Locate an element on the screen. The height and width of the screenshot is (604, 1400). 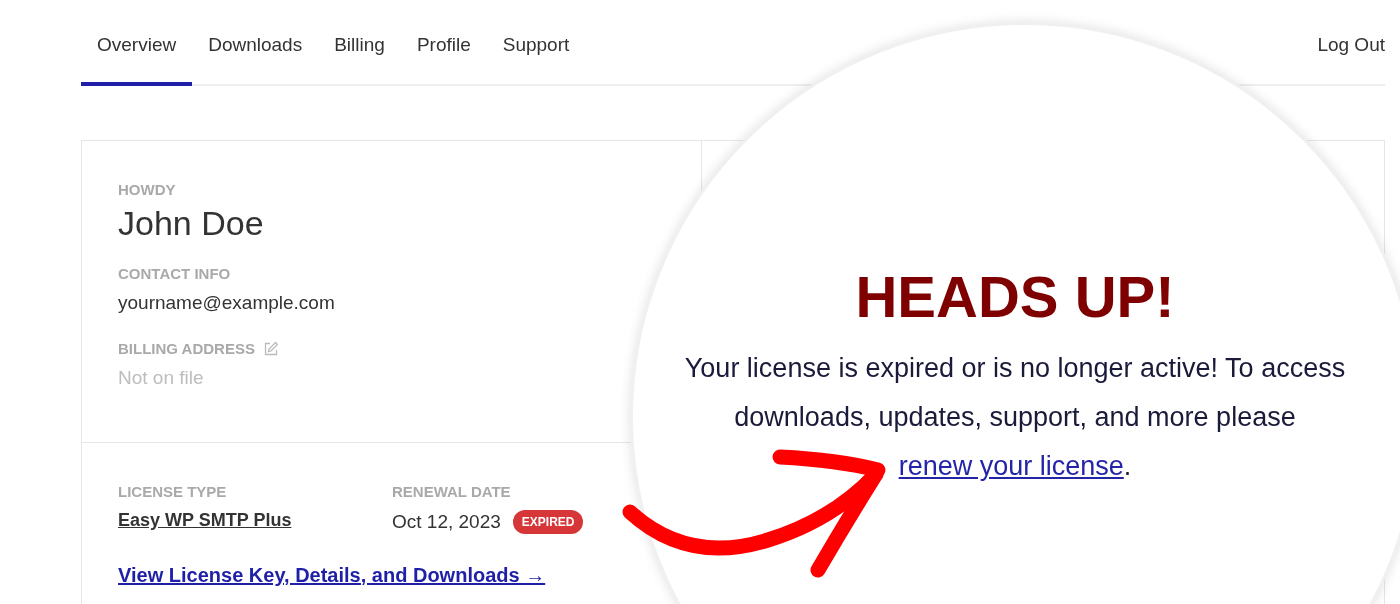
nav-tab: Billing is located at coordinates (359, 43).